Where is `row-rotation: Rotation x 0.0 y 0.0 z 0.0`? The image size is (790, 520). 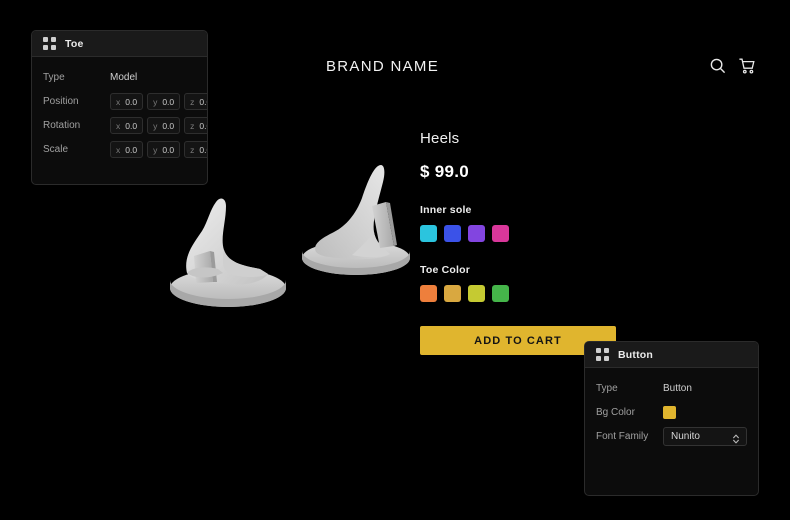 row-rotation: Rotation x 0.0 y 0.0 z 0.0 is located at coordinates (125, 125).